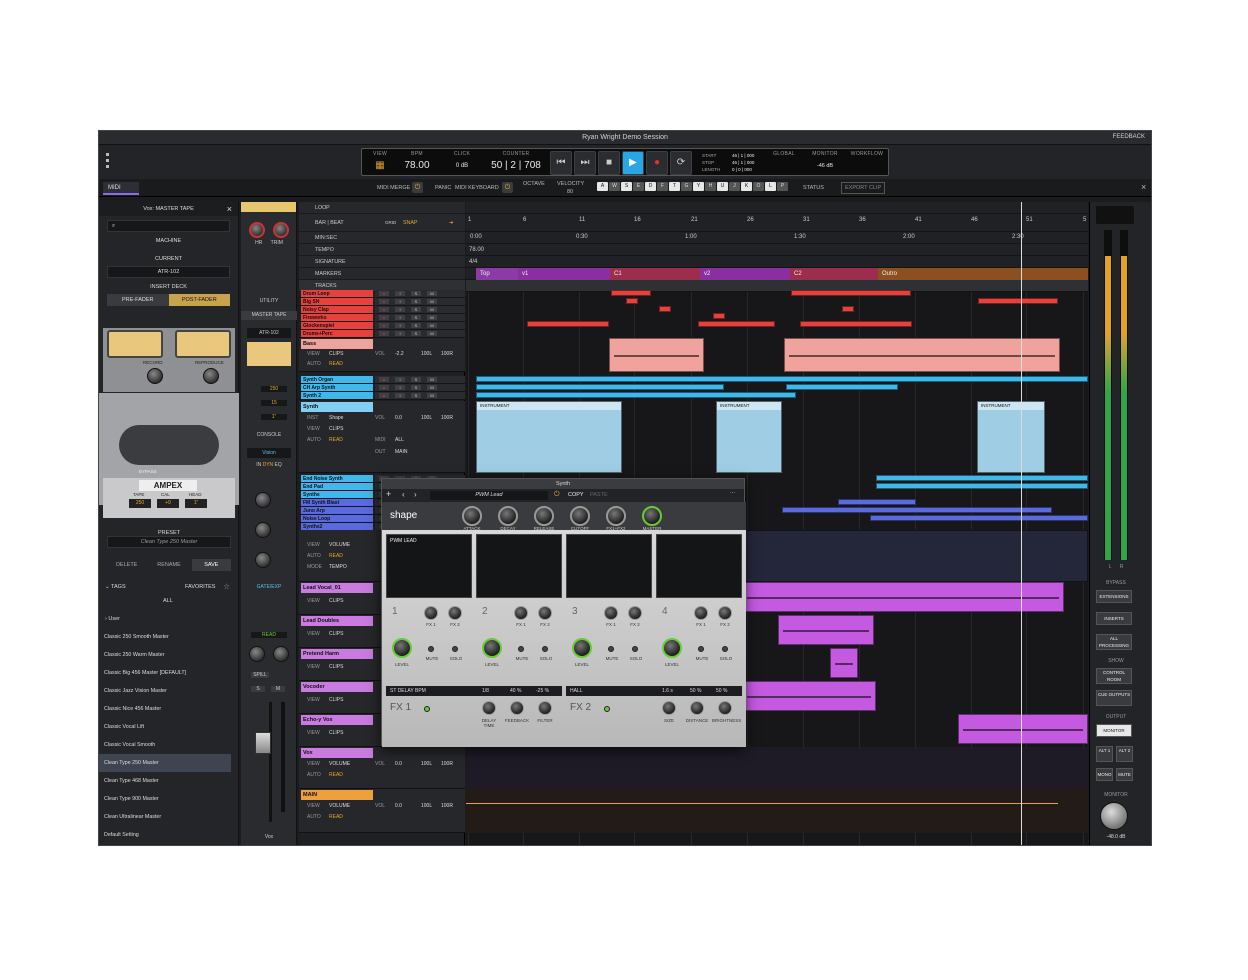  I want to click on clips-value: CLIPS, so click(336, 733).